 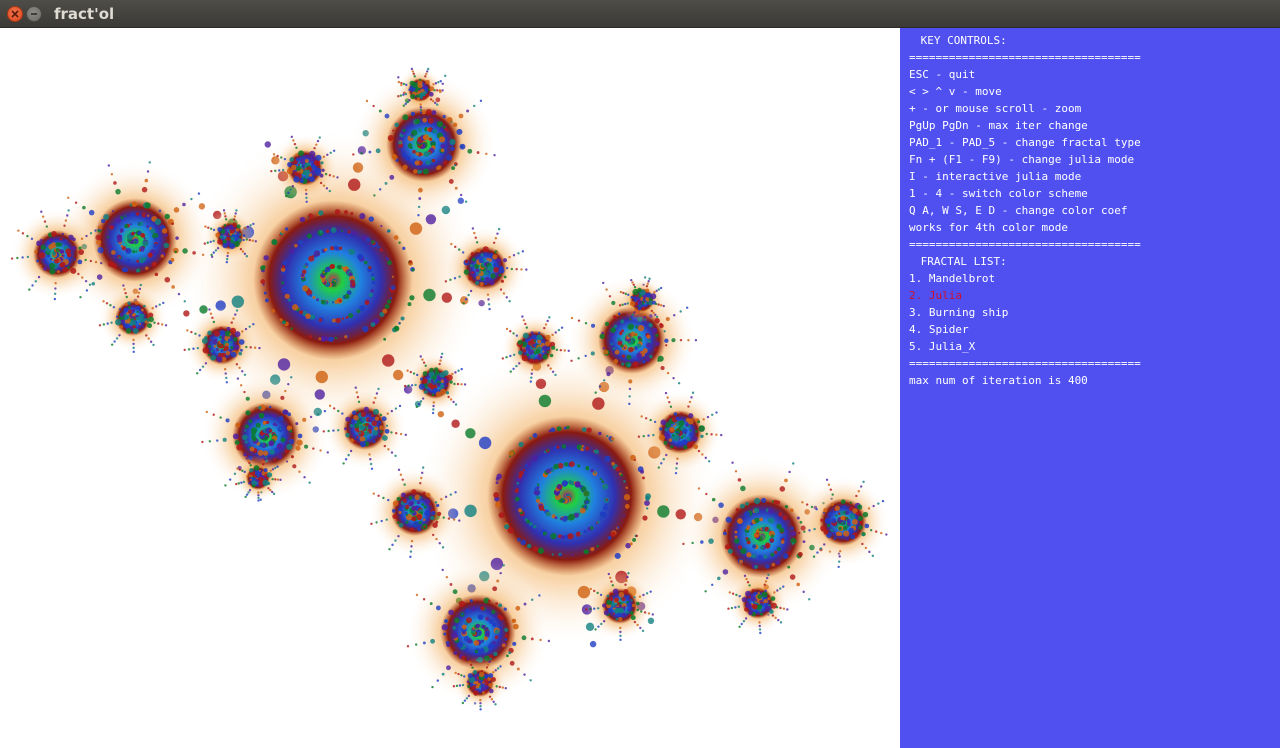 What do you see at coordinates (15, 14) in the screenshot?
I see `close-button` at bounding box center [15, 14].